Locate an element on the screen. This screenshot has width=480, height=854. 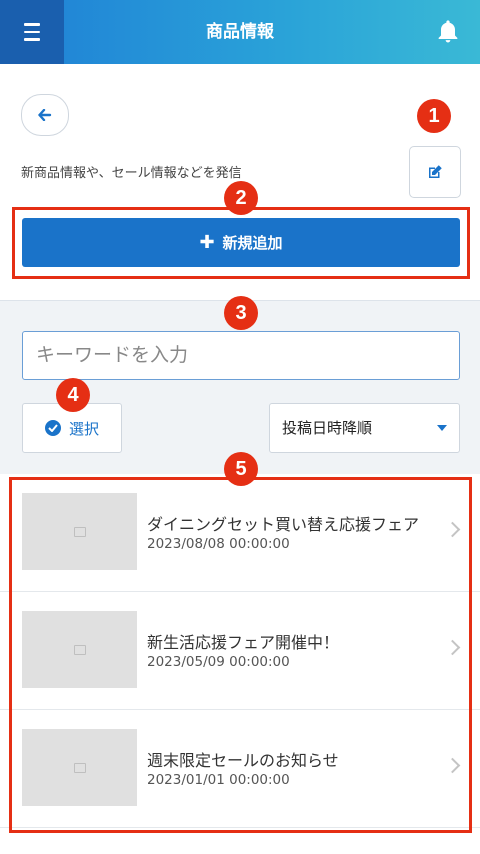
back-button is located at coordinates (45, 115).